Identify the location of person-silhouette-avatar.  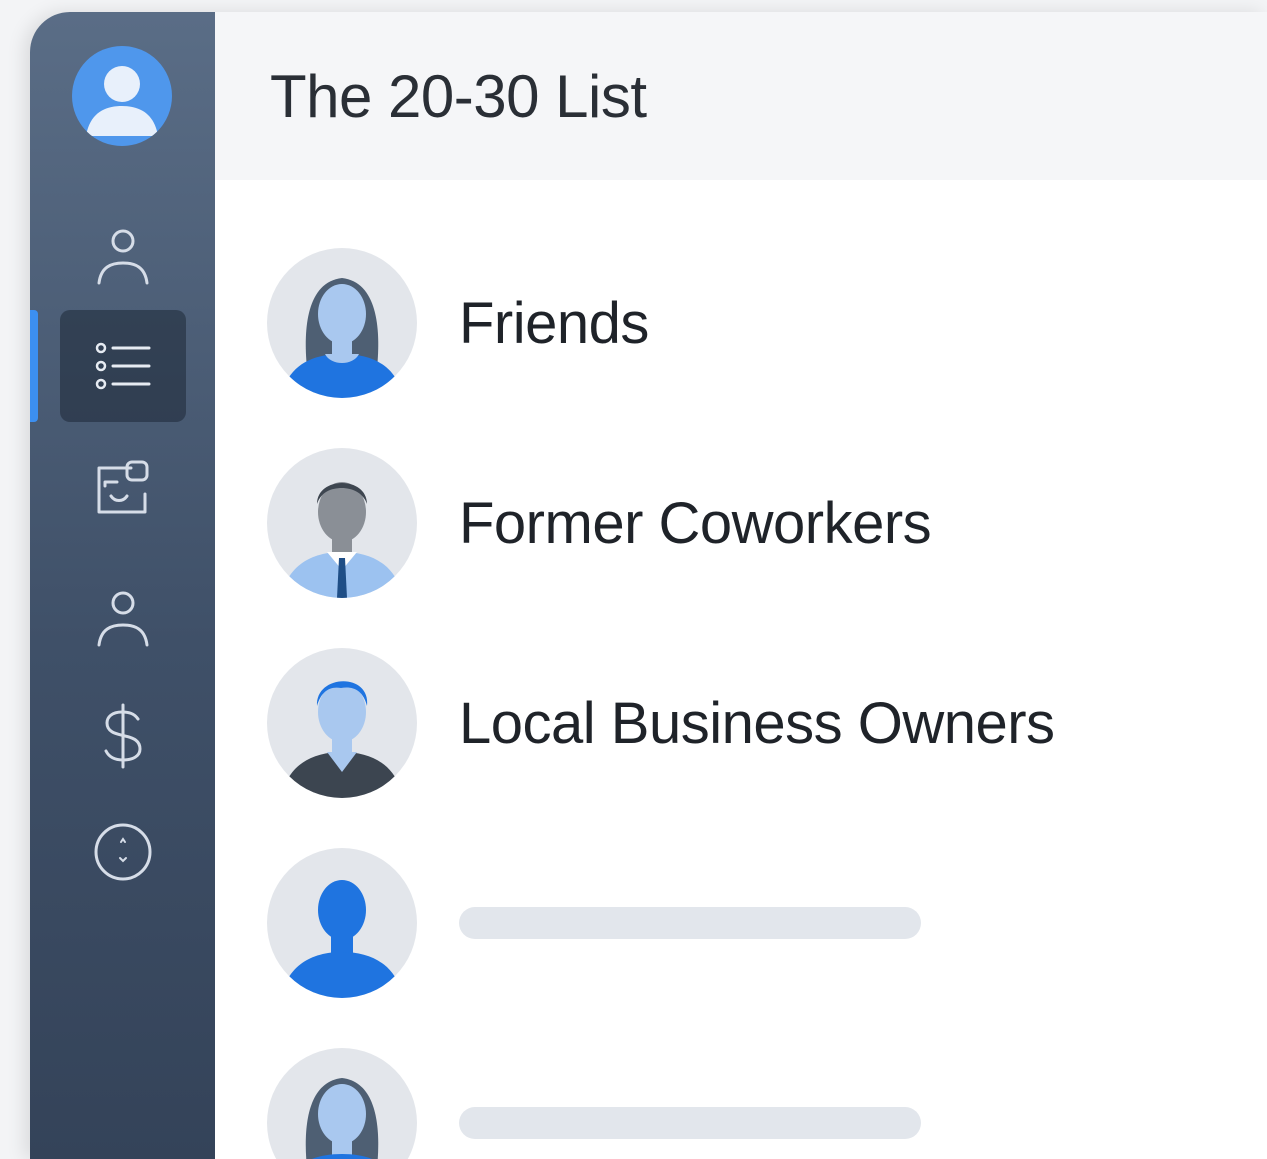
(342, 923).